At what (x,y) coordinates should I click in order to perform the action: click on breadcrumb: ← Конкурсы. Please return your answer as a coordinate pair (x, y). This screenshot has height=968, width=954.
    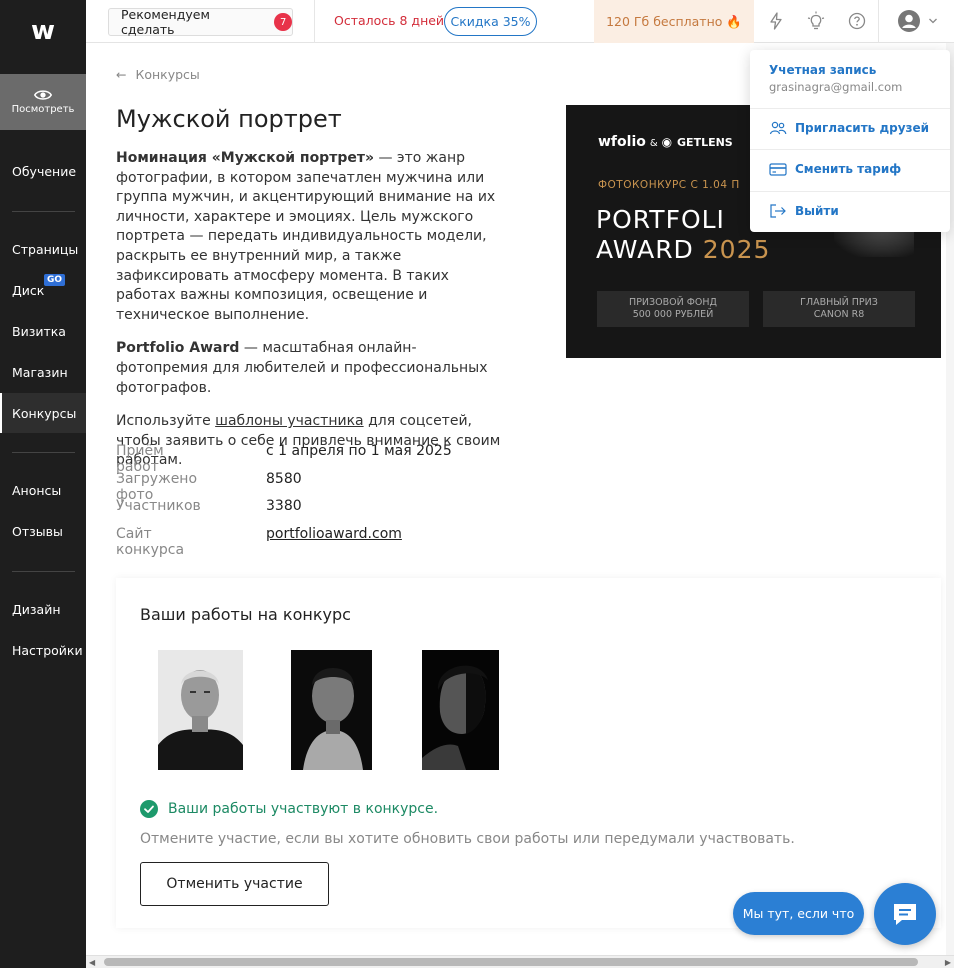
    Looking at the image, I should click on (158, 74).